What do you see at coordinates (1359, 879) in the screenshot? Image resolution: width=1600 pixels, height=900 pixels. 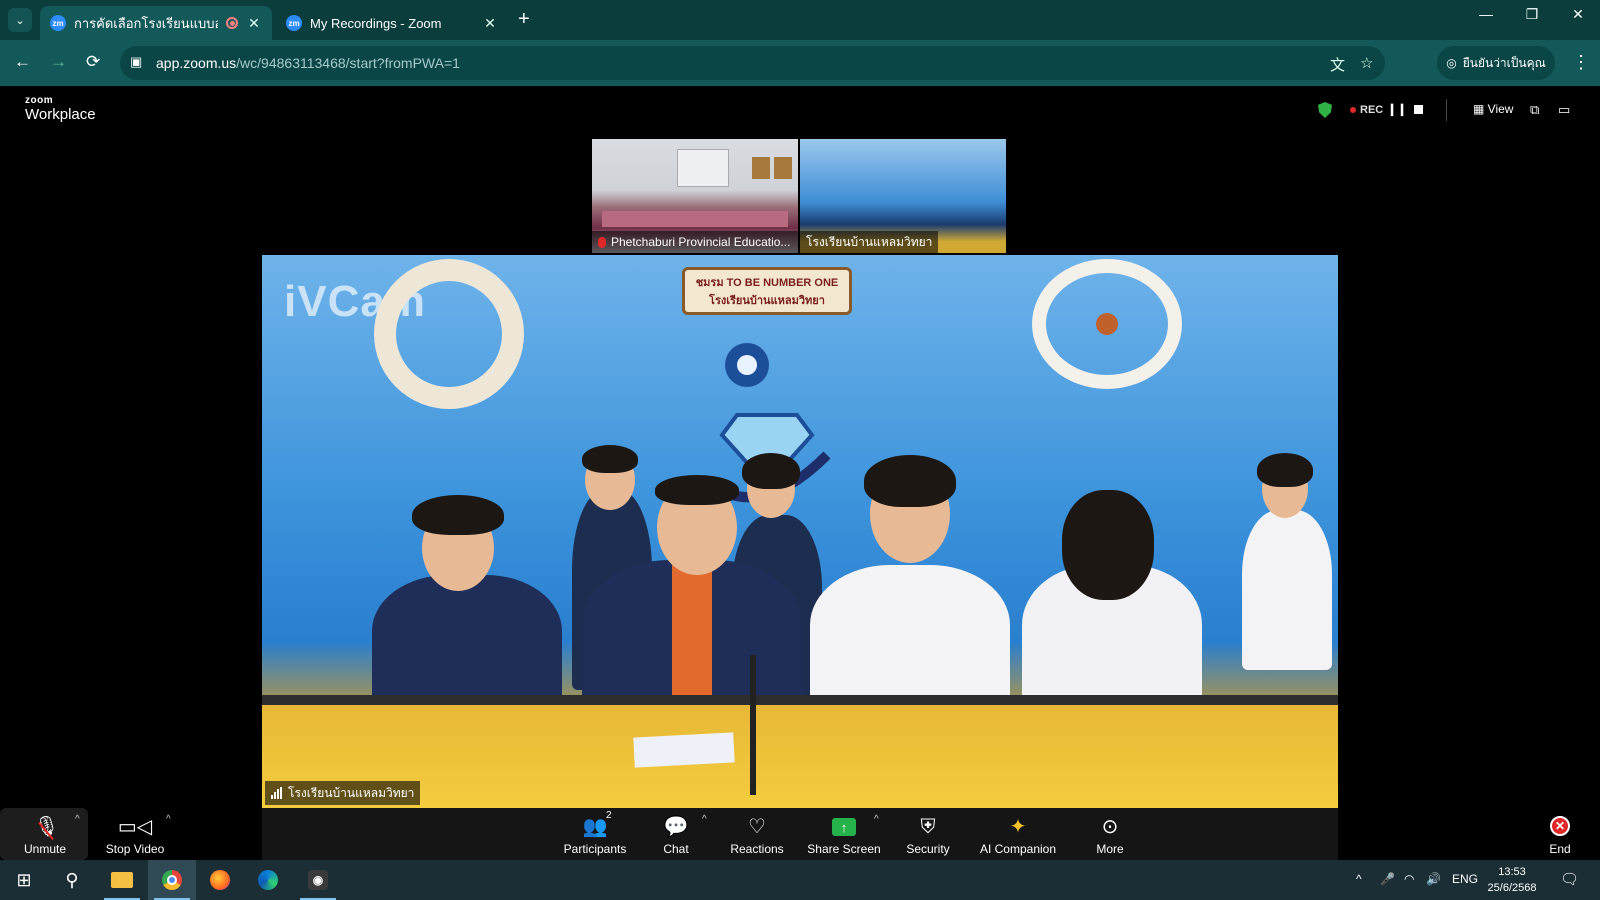 I see `tray-overflow-chevron-icon: ^` at bounding box center [1359, 879].